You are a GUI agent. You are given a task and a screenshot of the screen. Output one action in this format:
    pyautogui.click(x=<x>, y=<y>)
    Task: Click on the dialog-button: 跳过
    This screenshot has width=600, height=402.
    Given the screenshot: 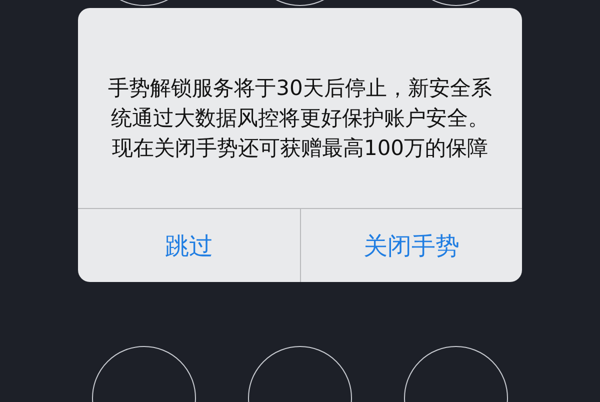 What is the action you would take?
    pyautogui.click(x=189, y=245)
    